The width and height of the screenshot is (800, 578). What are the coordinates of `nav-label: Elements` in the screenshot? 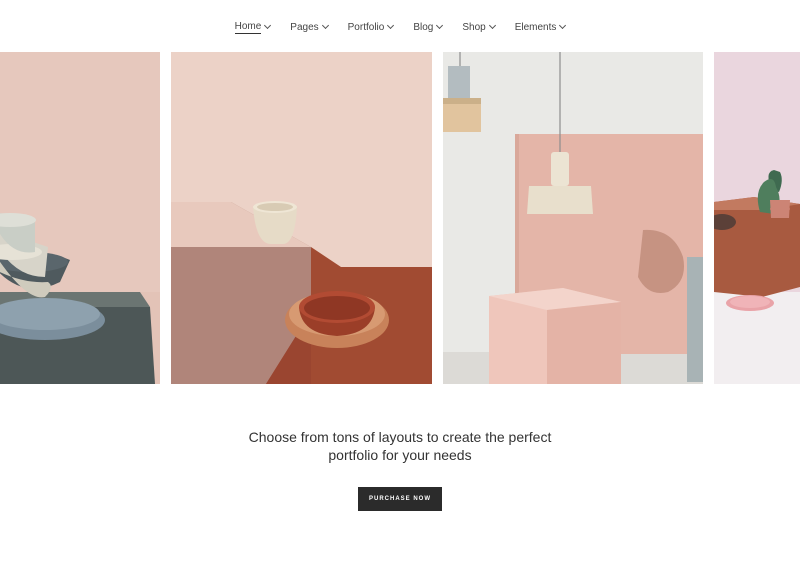 It's located at (535, 27).